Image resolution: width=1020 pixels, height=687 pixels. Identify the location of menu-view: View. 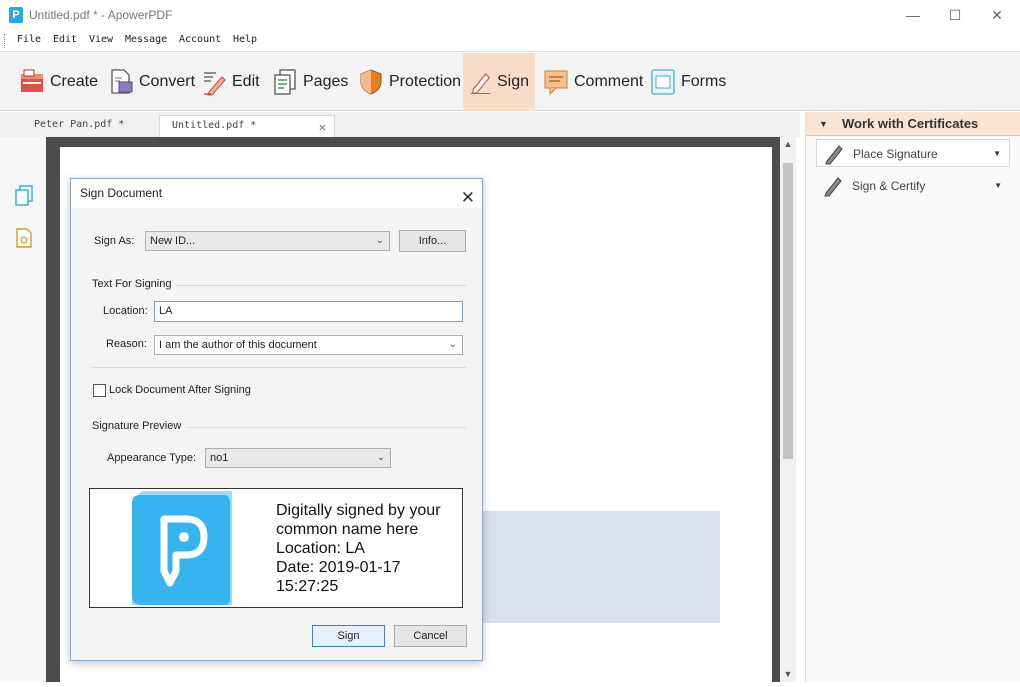
(101, 39).